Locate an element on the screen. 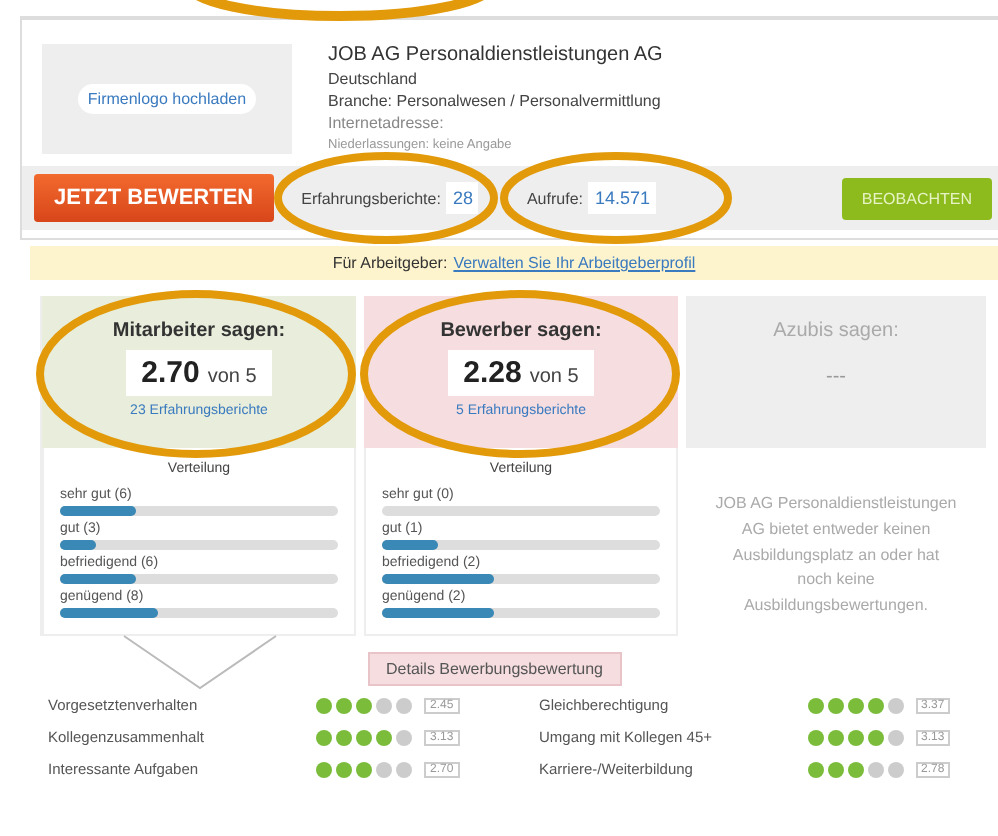  score-value: 2.70 is located at coordinates (170, 373).